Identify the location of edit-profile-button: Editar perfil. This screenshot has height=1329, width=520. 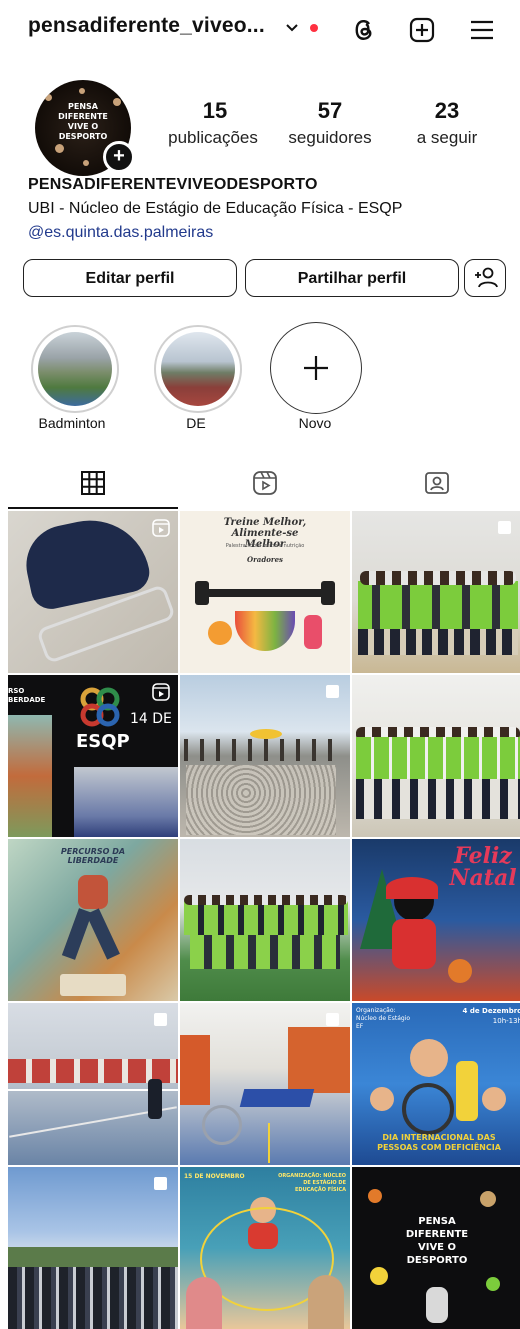
(130, 278).